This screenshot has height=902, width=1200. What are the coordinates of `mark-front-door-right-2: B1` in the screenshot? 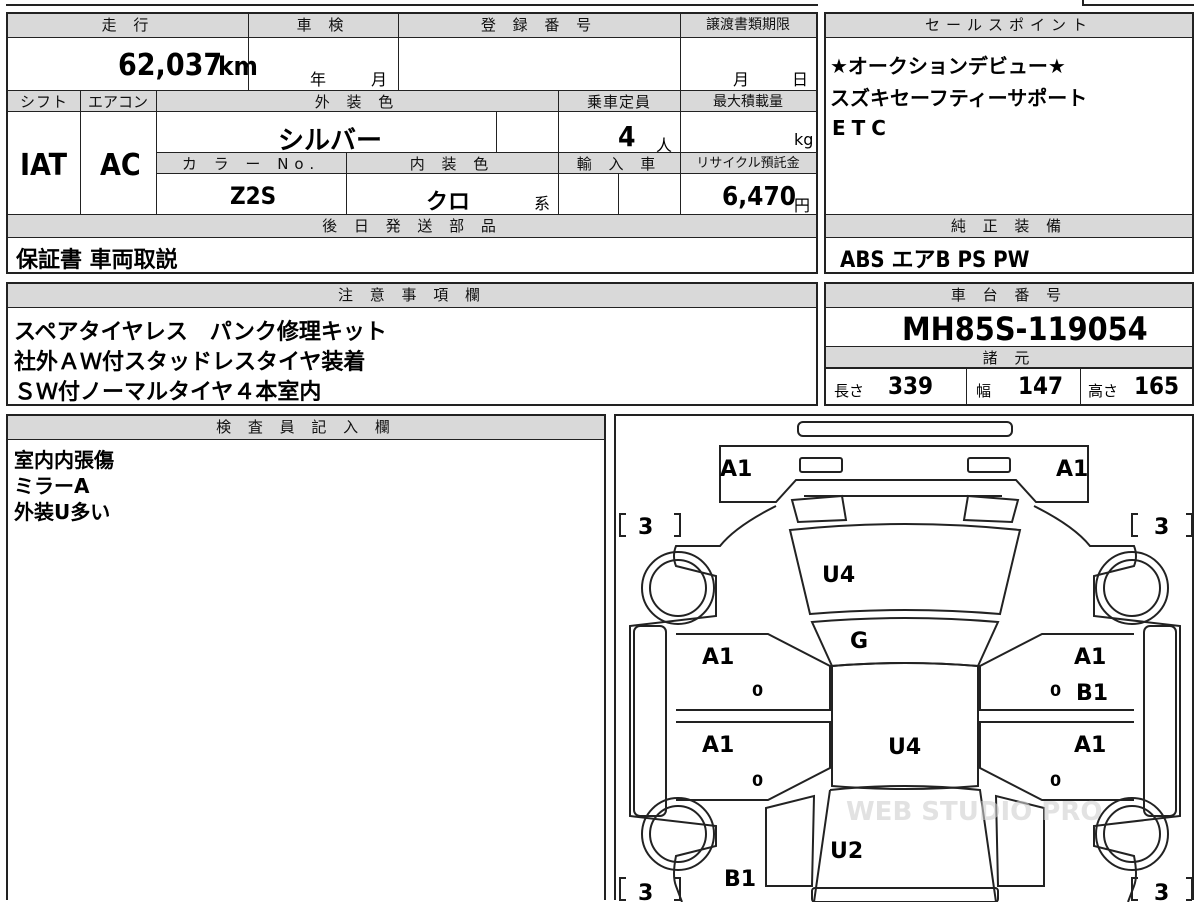 It's located at (1092, 693).